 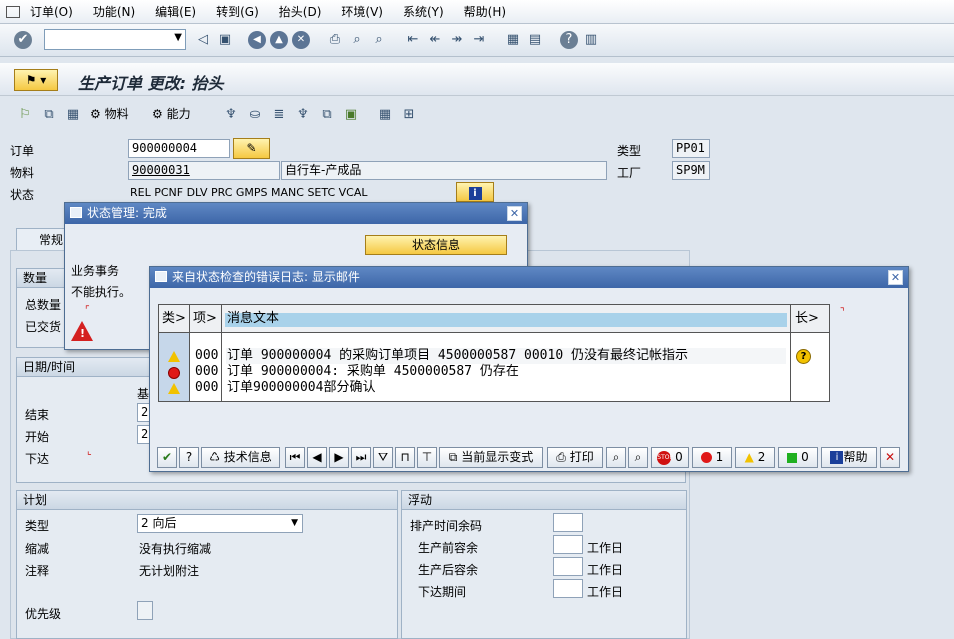 I want to click on cost-icon: ⛀, so click(x=255, y=115).